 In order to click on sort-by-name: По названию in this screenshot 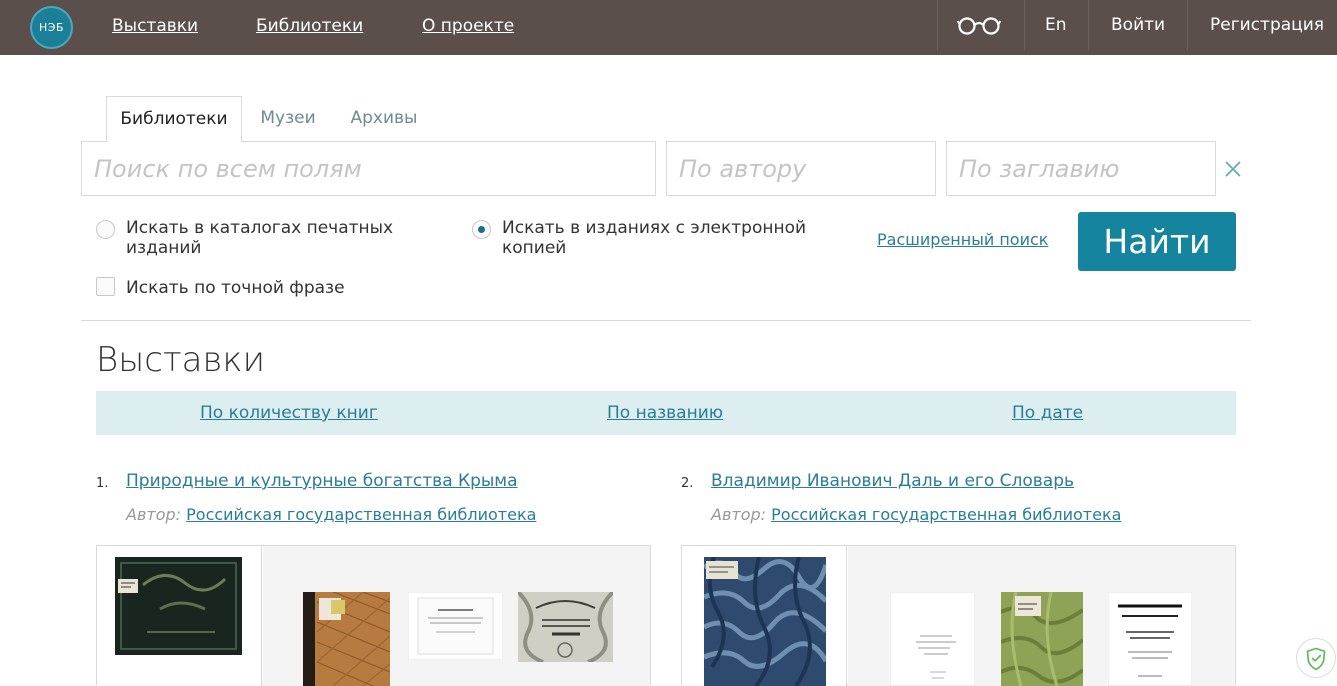, I will do `click(665, 413)`.